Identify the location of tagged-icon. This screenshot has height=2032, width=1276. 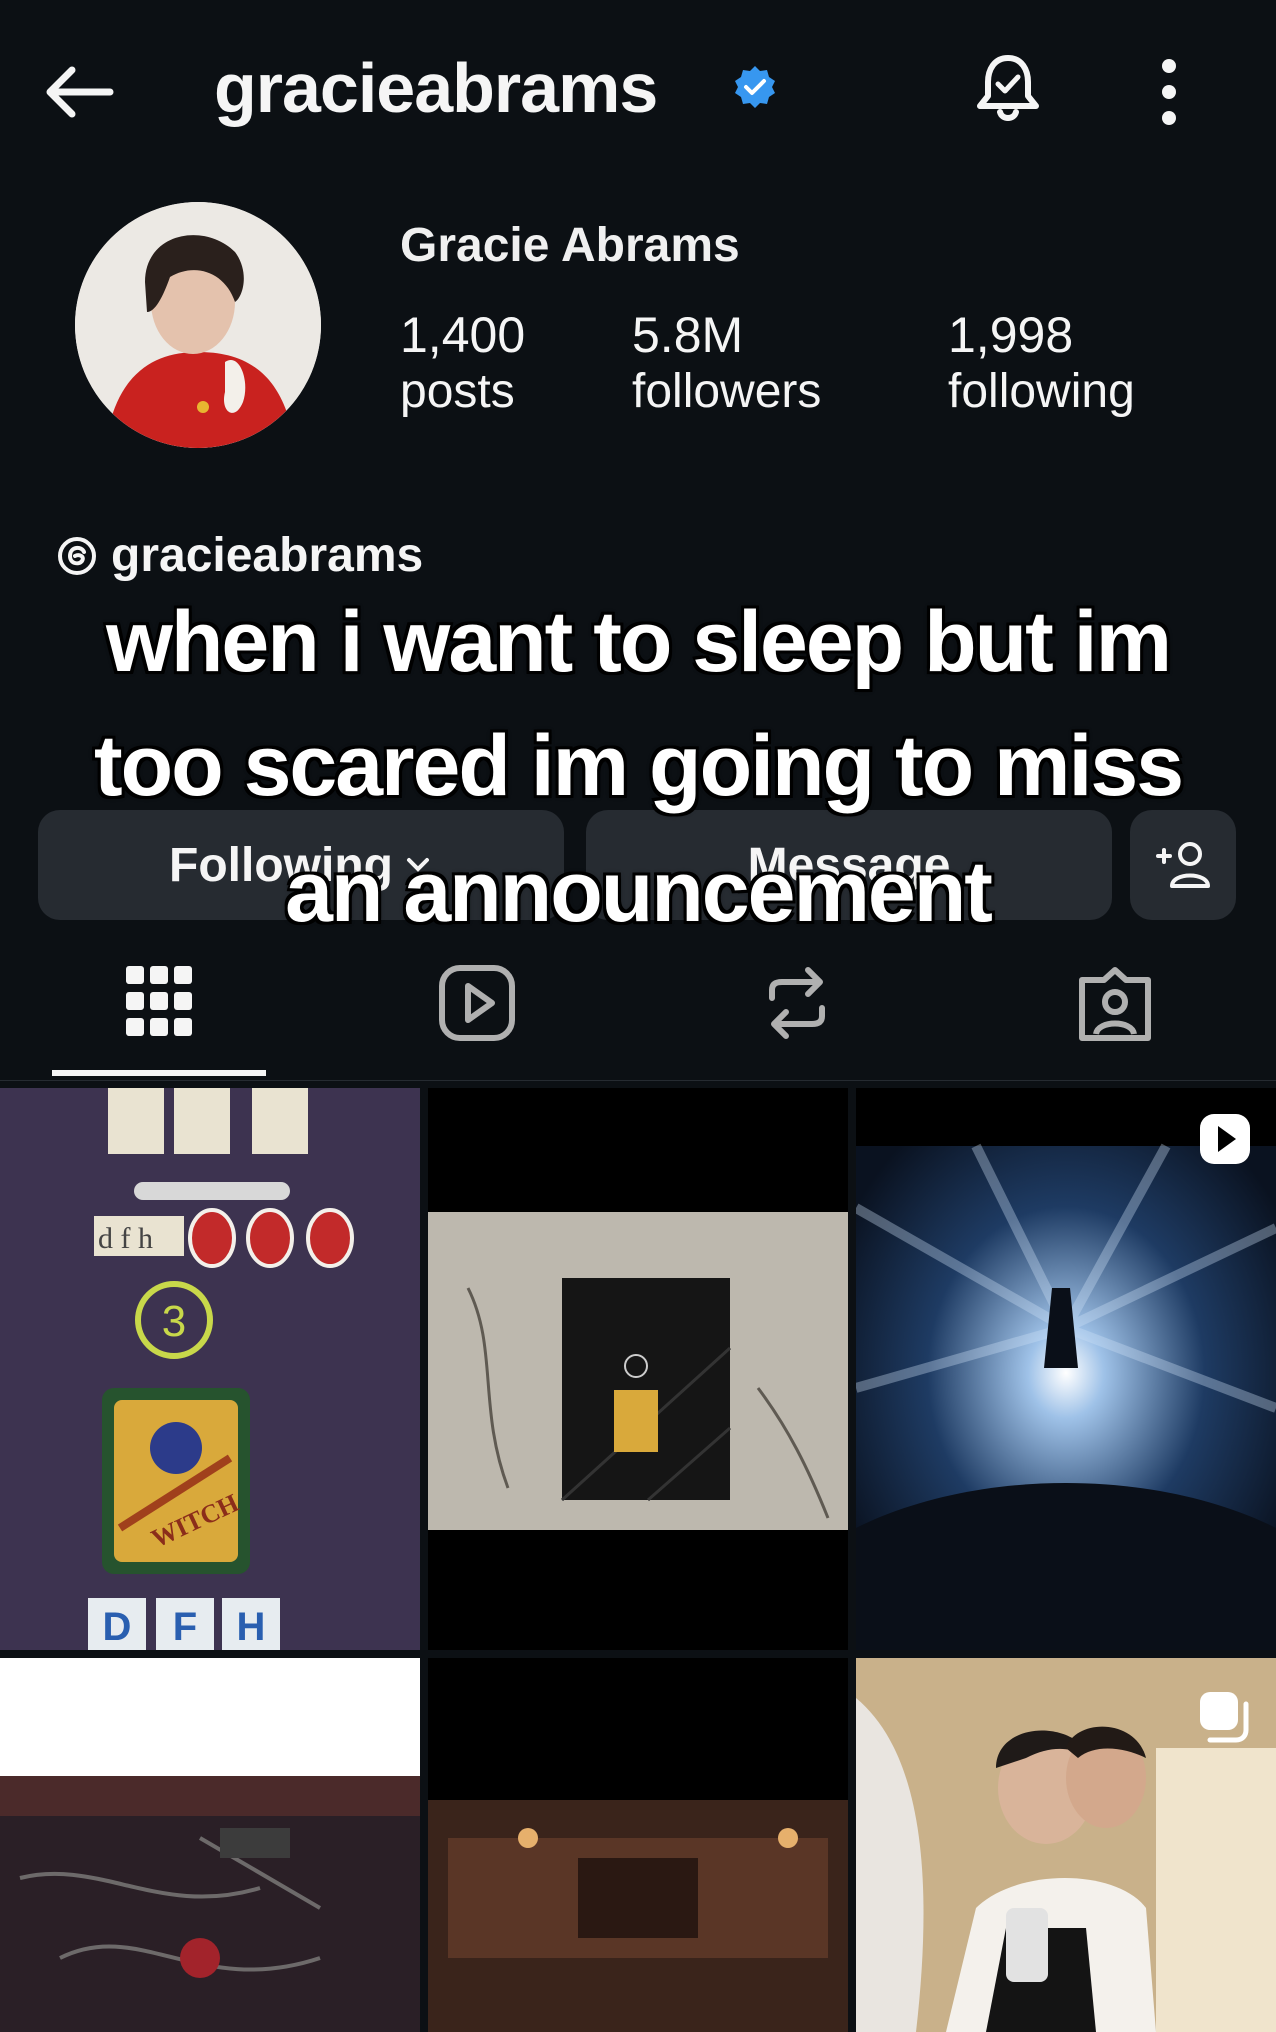
(1115, 1003).